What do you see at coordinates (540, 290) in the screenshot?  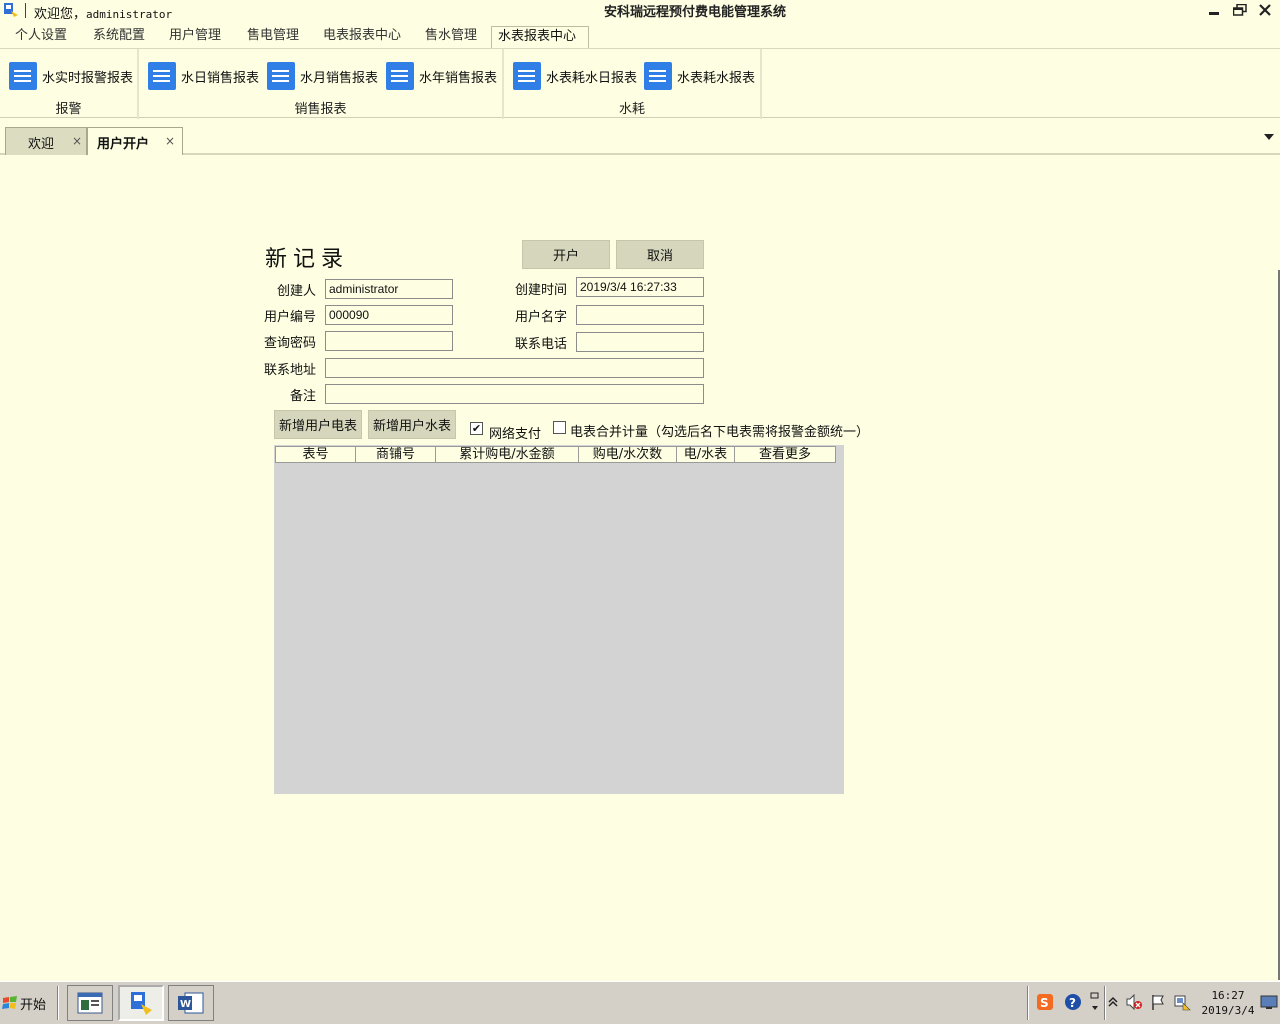 I see `created-time-label: 创建时间` at bounding box center [540, 290].